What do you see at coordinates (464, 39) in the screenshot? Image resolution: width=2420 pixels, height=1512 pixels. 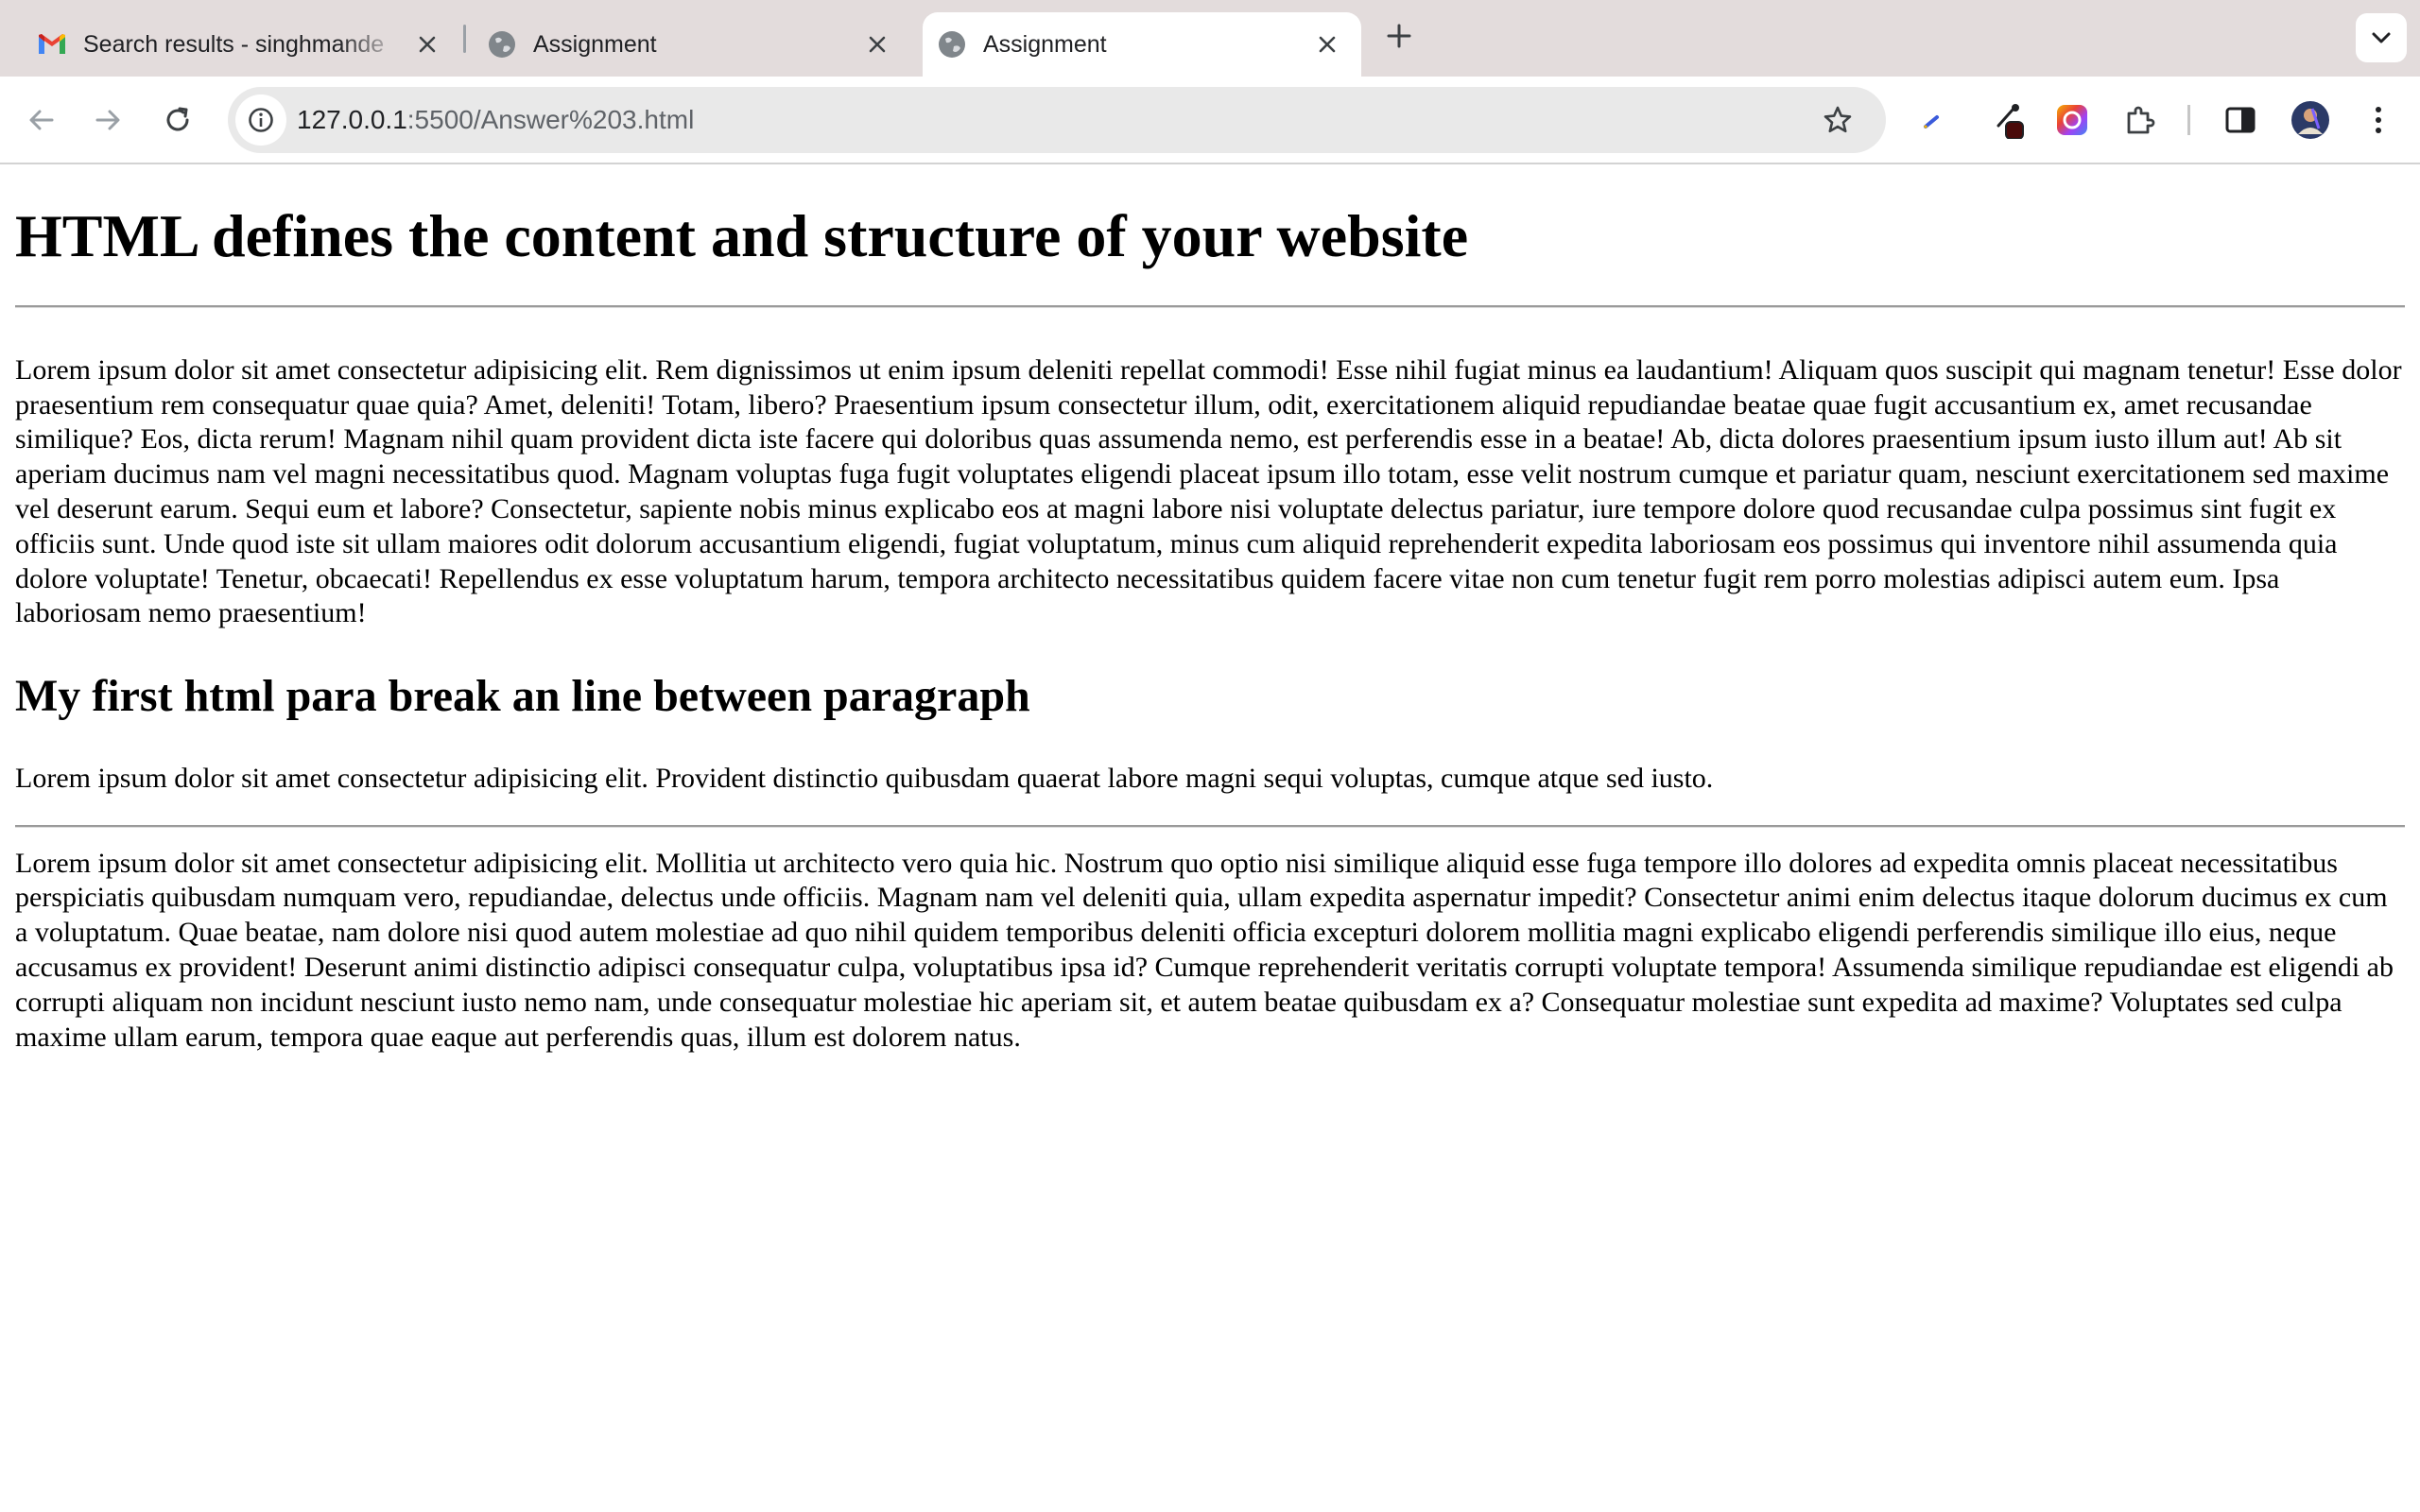 I see `tab-separator` at bounding box center [464, 39].